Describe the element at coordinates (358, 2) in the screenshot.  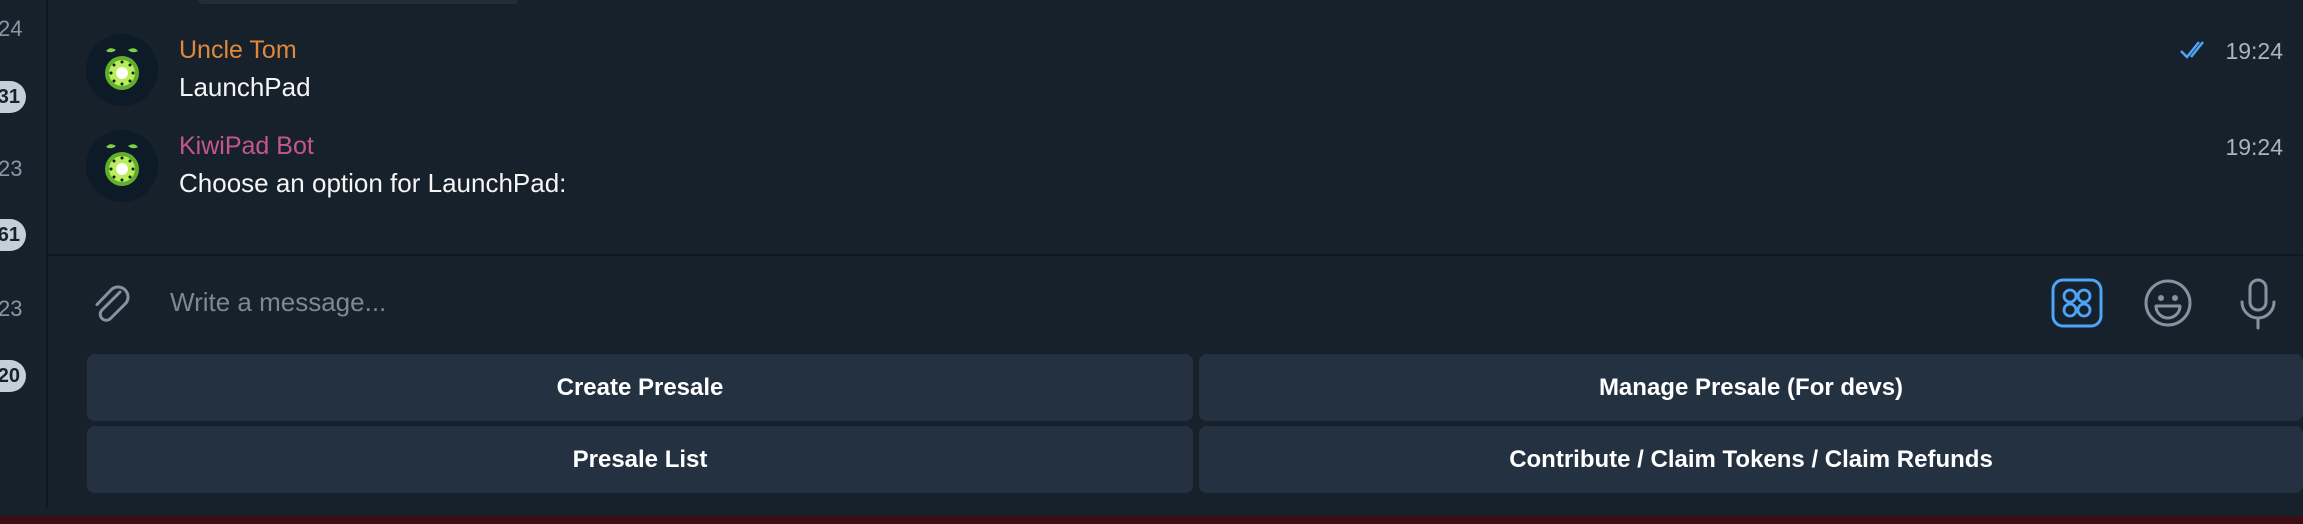
I see `previous-message-fragment` at that location.